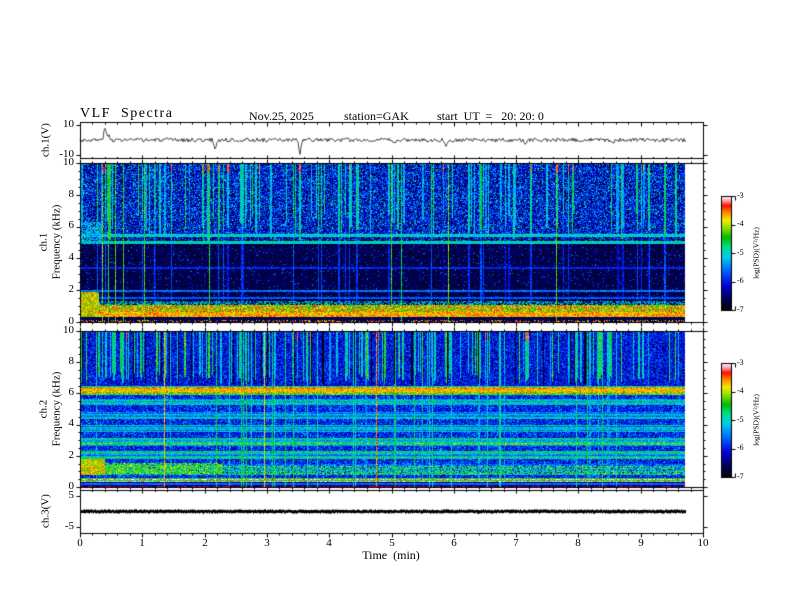 This screenshot has height=612, width=792. What do you see at coordinates (71, 423) in the screenshot?
I see `spec2-ytick: 4` at bounding box center [71, 423].